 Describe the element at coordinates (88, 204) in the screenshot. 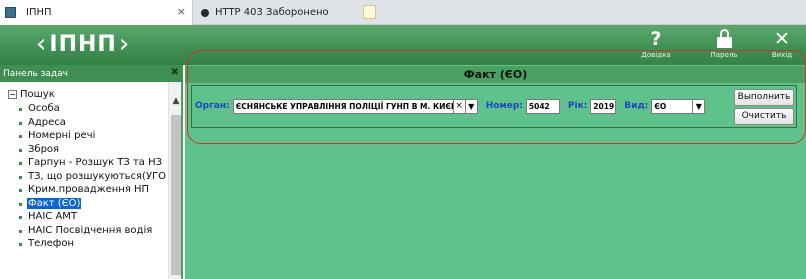

I see `sidebar-item-fact-eo: Факт (ЄО)` at that location.